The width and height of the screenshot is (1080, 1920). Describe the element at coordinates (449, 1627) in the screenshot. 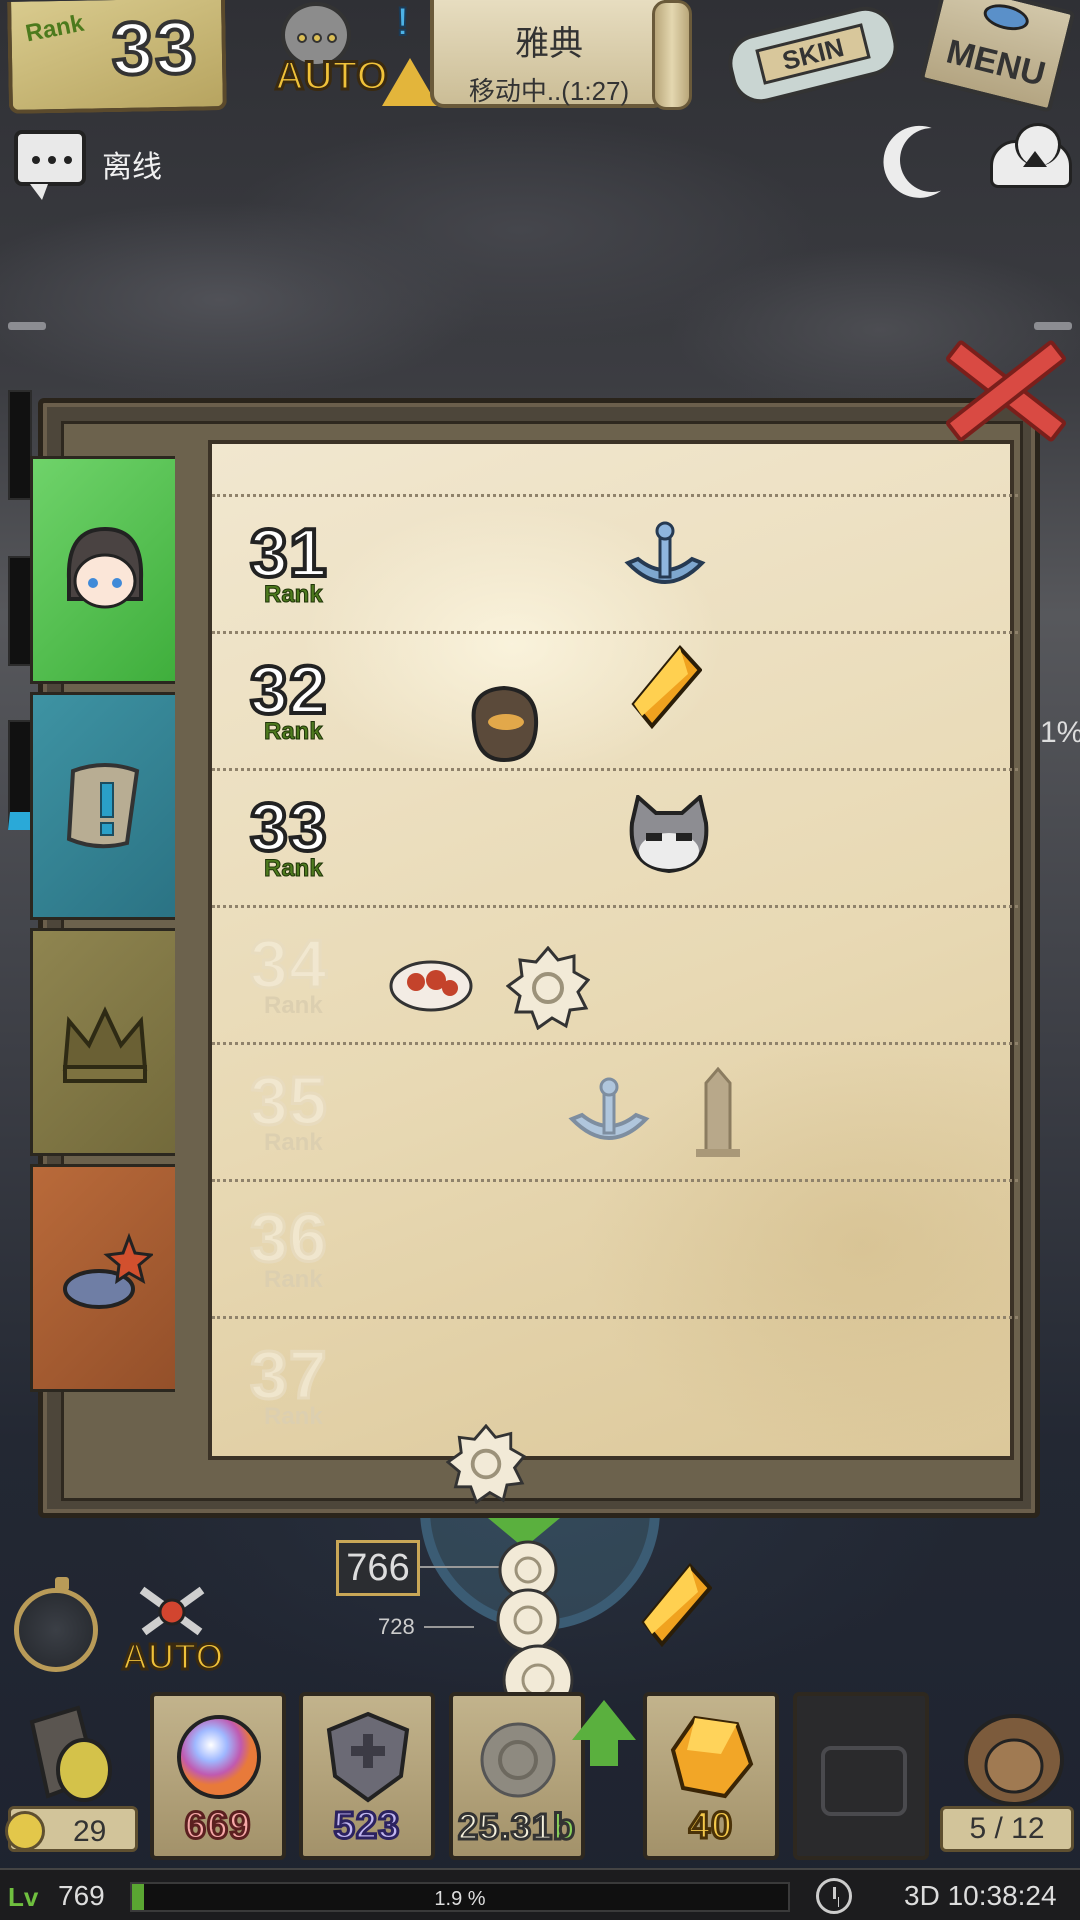

I see `distance-line` at that location.